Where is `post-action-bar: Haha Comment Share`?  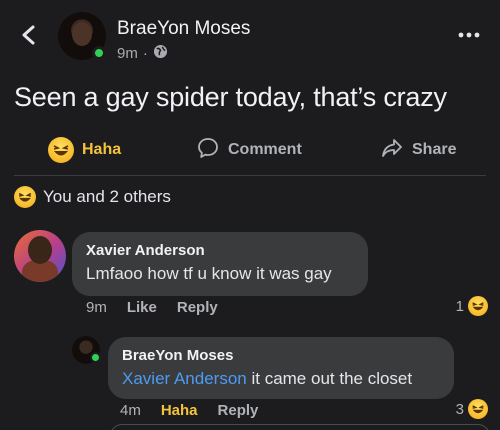
post-action-bar: Haha Comment Share is located at coordinates (250, 150).